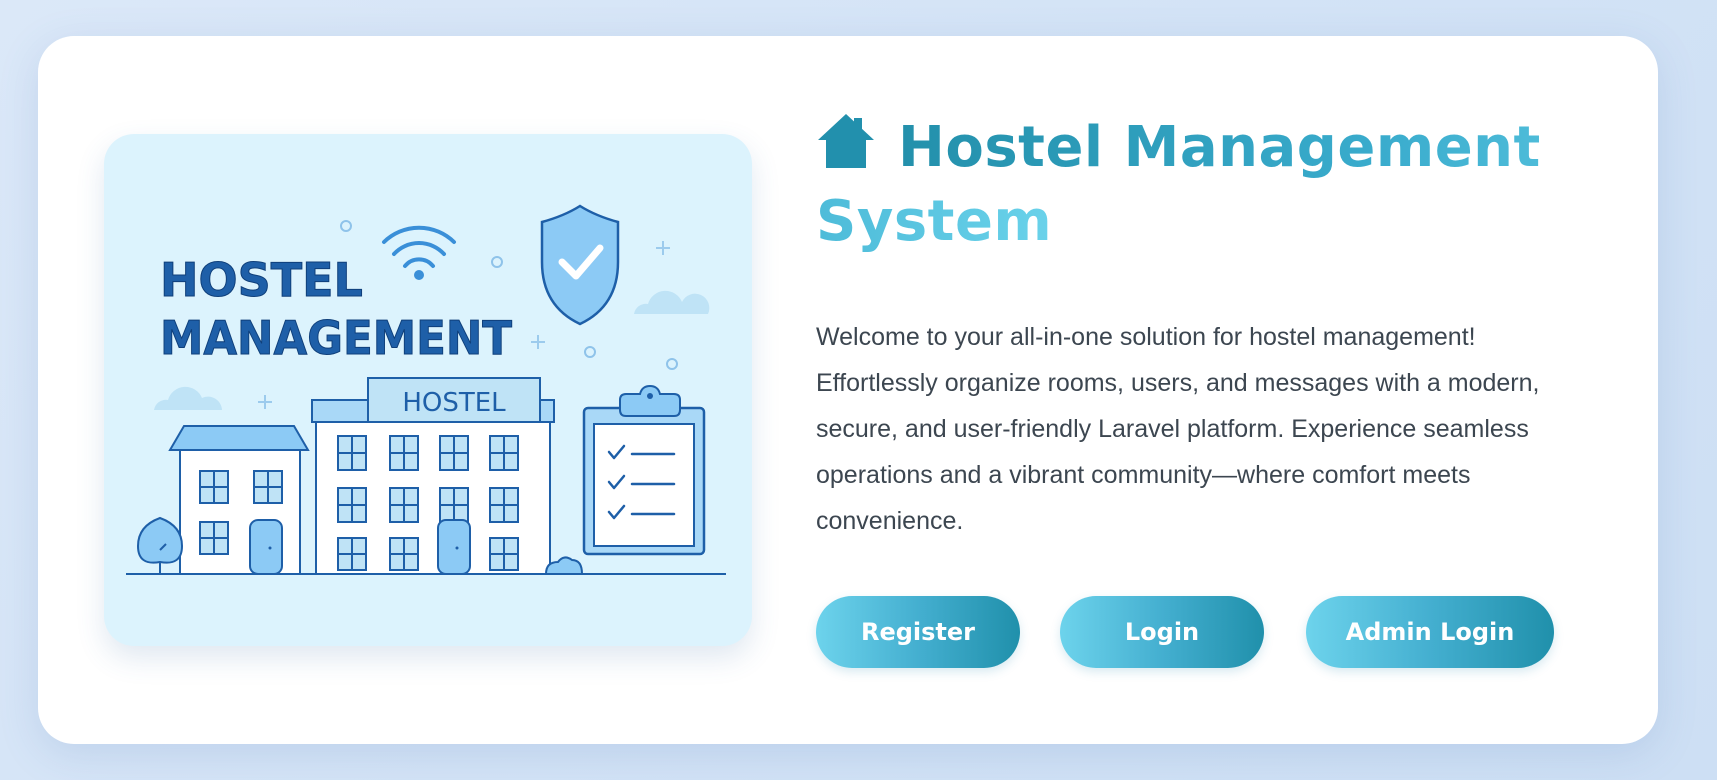 Image resolution: width=1717 pixels, height=780 pixels. Describe the element at coordinates (1430, 632) in the screenshot. I see `admin-login-button: Admin Login` at that location.